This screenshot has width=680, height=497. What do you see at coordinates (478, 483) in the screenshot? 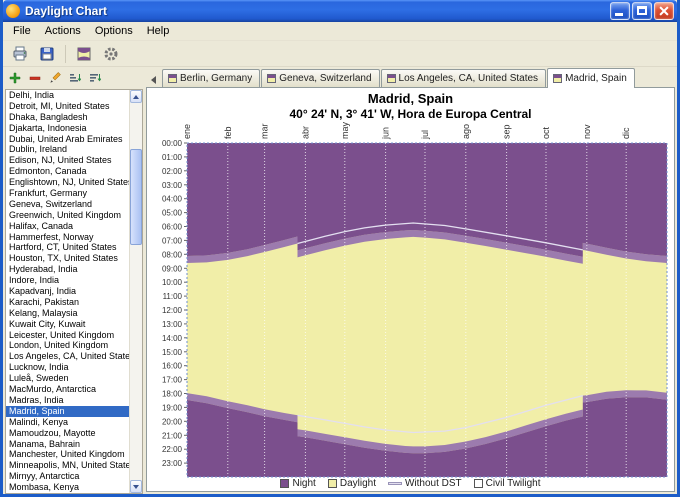
I see `legend-swatch-civil-twilight` at bounding box center [478, 483].